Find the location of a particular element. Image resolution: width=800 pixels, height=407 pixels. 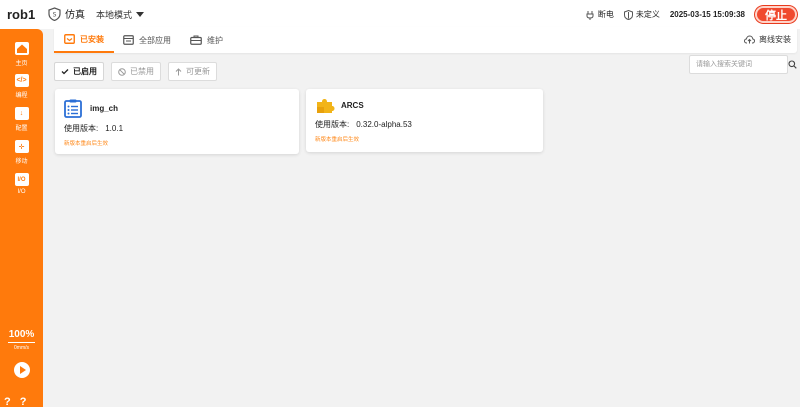

status-group: 断电 未定义 2025-03-15 15:09:38 停止 is located at coordinates (692, 14).